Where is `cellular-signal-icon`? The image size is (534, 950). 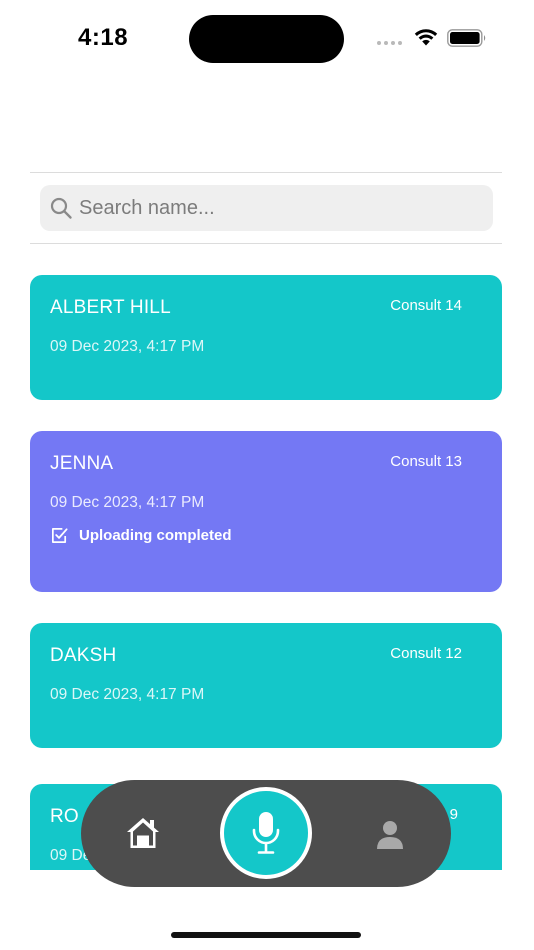
cellular-signal-icon is located at coordinates (389, 43).